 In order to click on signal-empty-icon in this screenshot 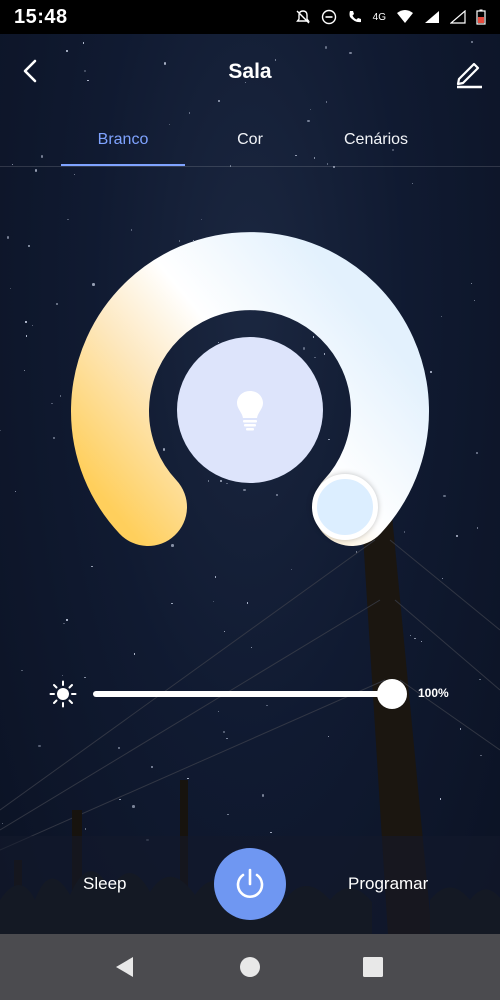, I will do `click(458, 17)`.